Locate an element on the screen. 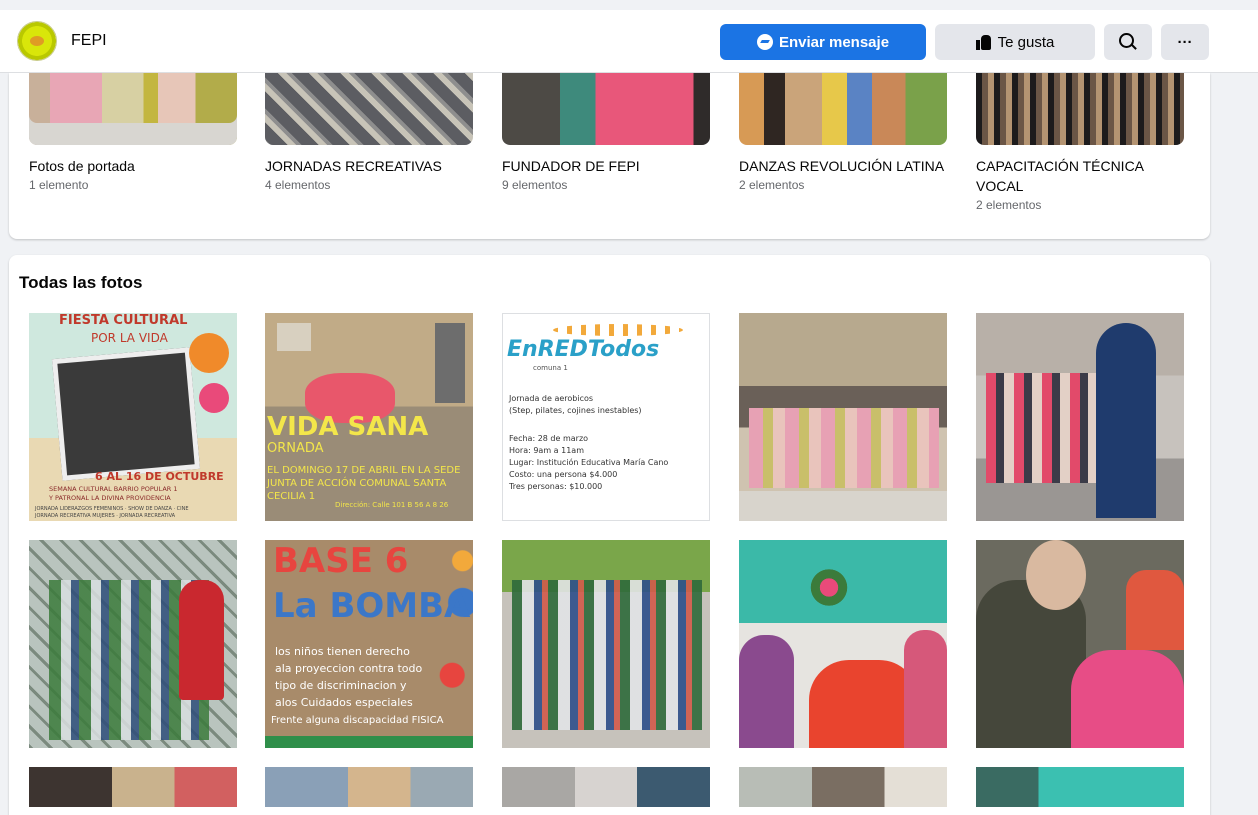 Image resolution: width=1258 pixels, height=815 pixels. floor-shape is located at coordinates (843, 506).